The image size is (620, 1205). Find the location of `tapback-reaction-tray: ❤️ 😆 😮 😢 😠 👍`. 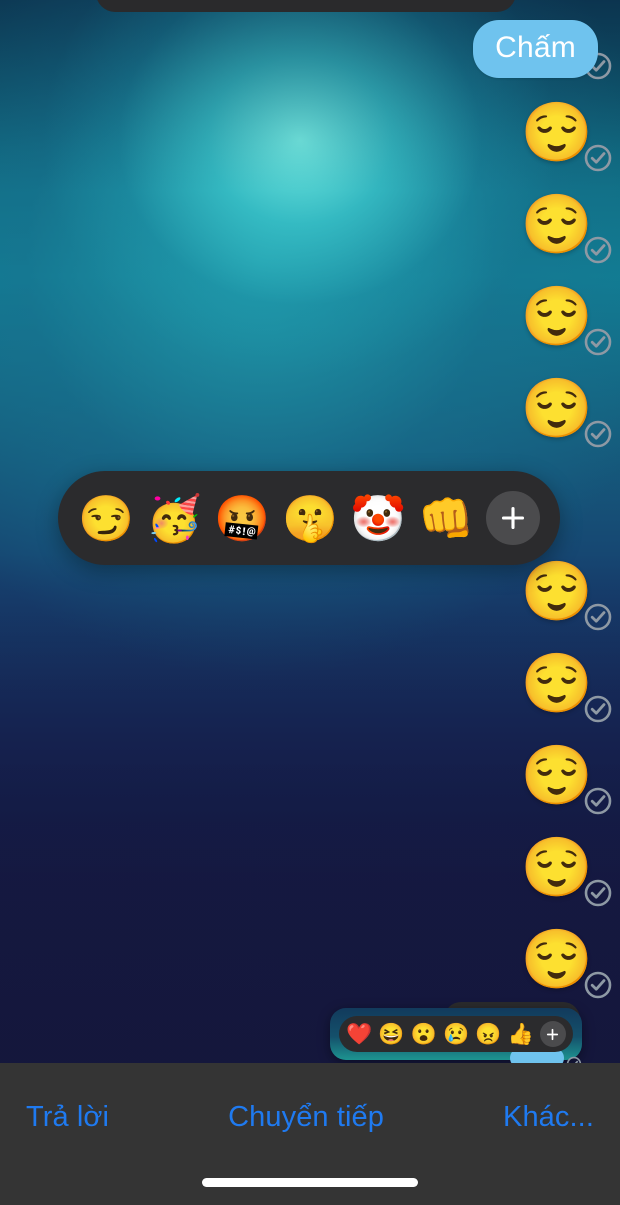

tapback-reaction-tray: ❤️ 😆 😮 😢 😠 👍 is located at coordinates (456, 1034).